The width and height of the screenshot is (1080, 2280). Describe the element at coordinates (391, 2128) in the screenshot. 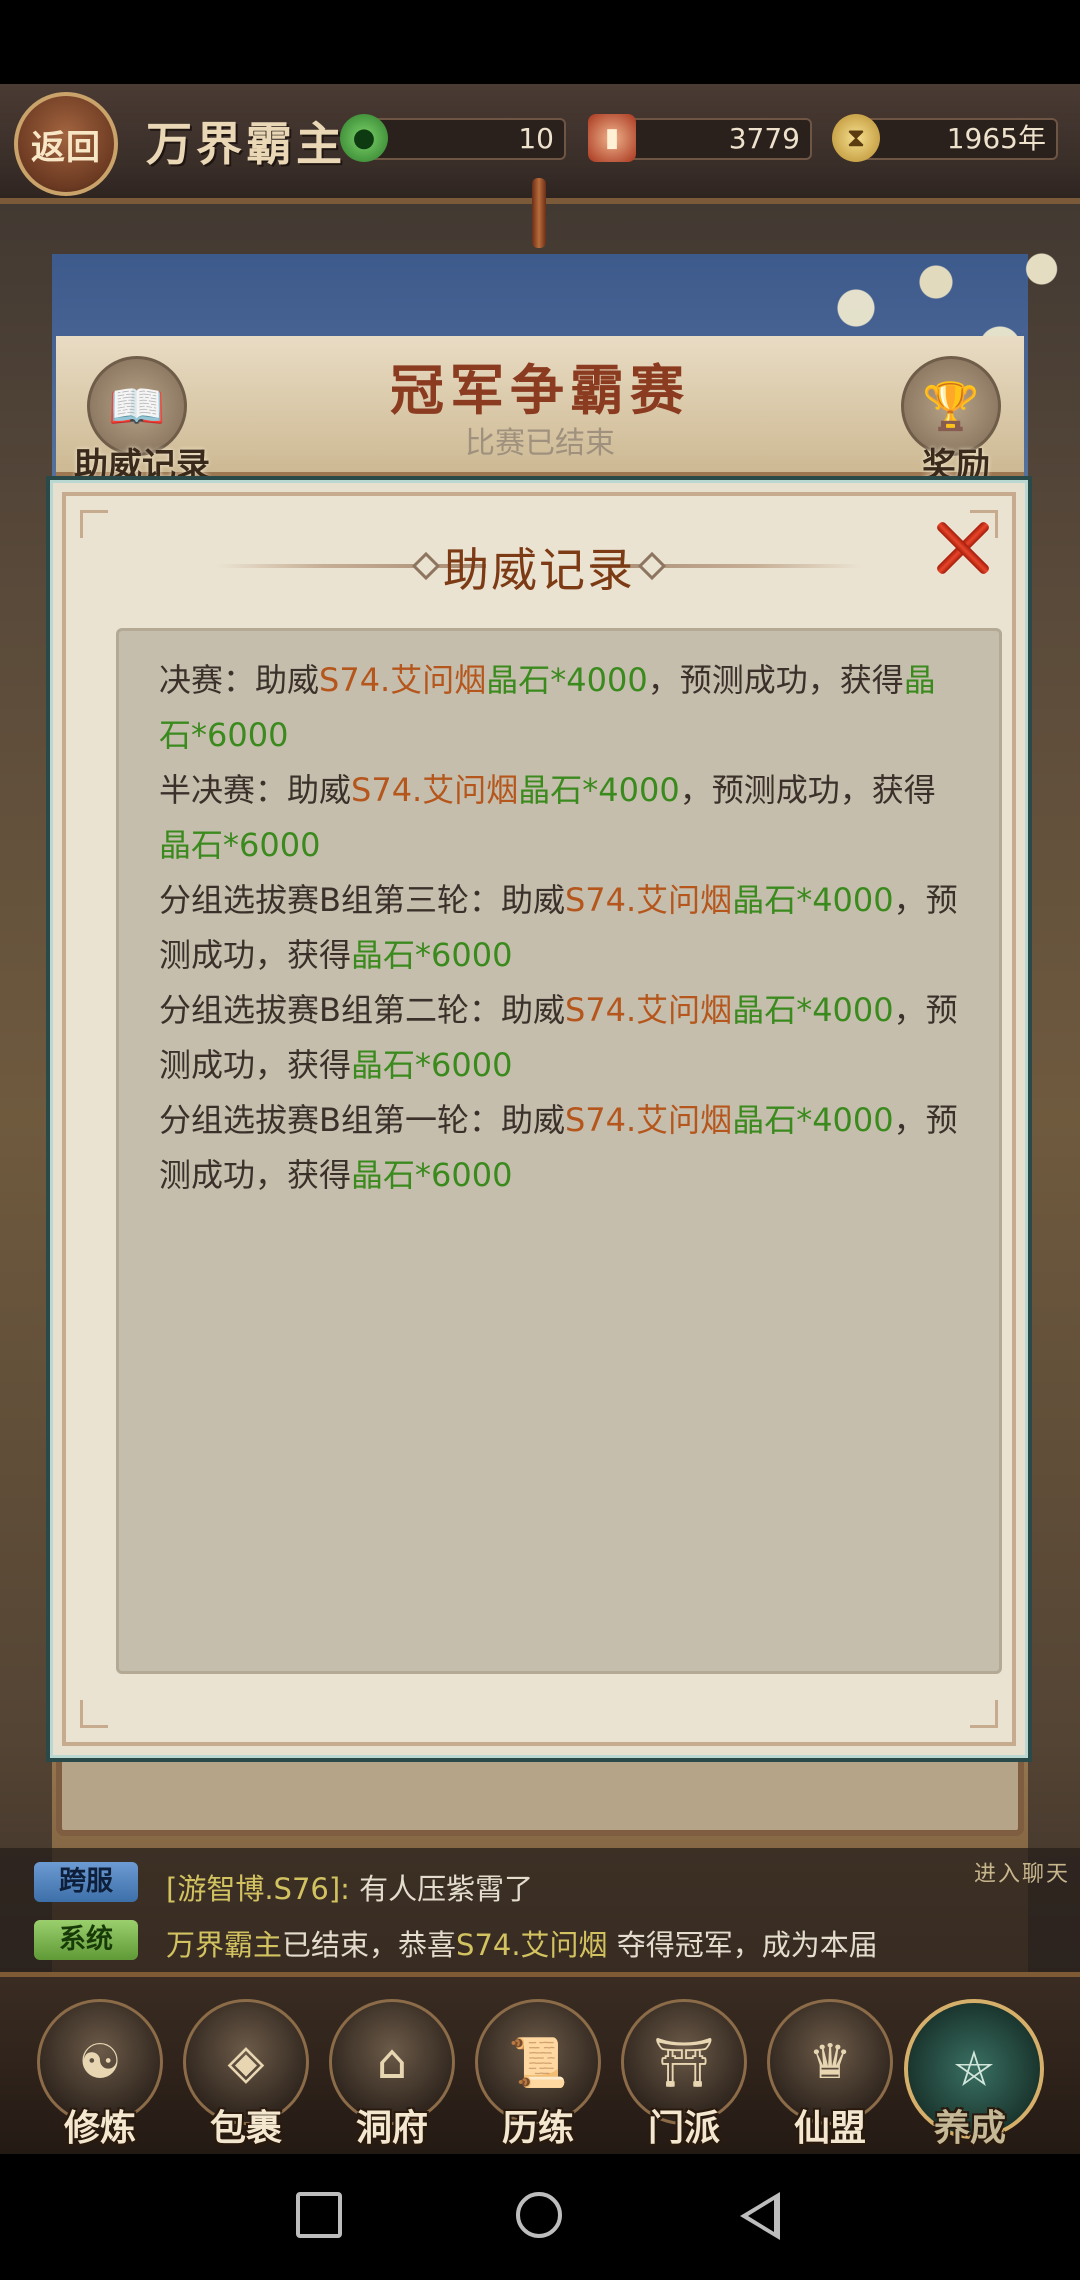

I see `nav-label: 洞府` at that location.